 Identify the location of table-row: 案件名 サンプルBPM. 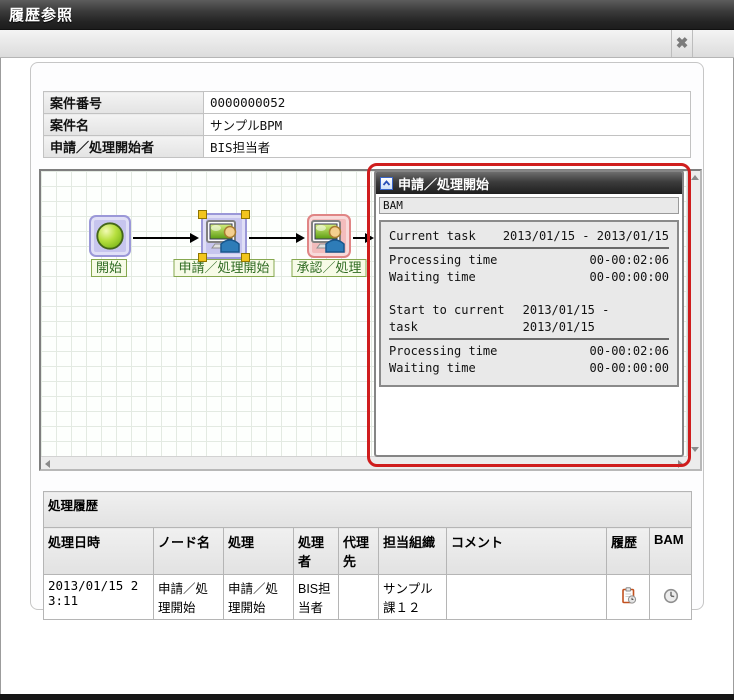
(367, 124).